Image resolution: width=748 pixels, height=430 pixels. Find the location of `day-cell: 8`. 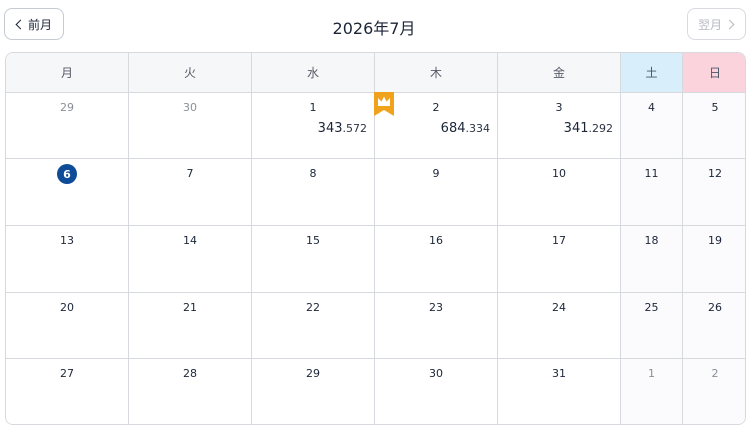

day-cell: 8 is located at coordinates (313, 192).